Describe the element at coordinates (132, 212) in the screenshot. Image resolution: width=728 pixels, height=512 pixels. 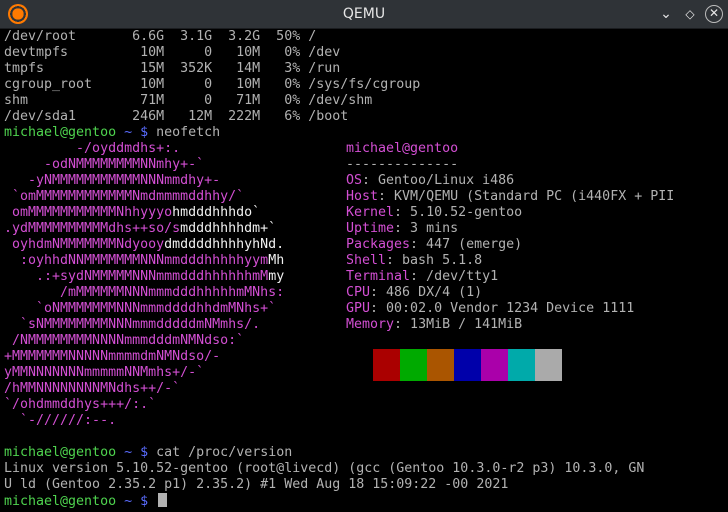
I see `logo-line: omMMMMMMMMMMMNhhyyyohmdddhhhdo`` at that location.